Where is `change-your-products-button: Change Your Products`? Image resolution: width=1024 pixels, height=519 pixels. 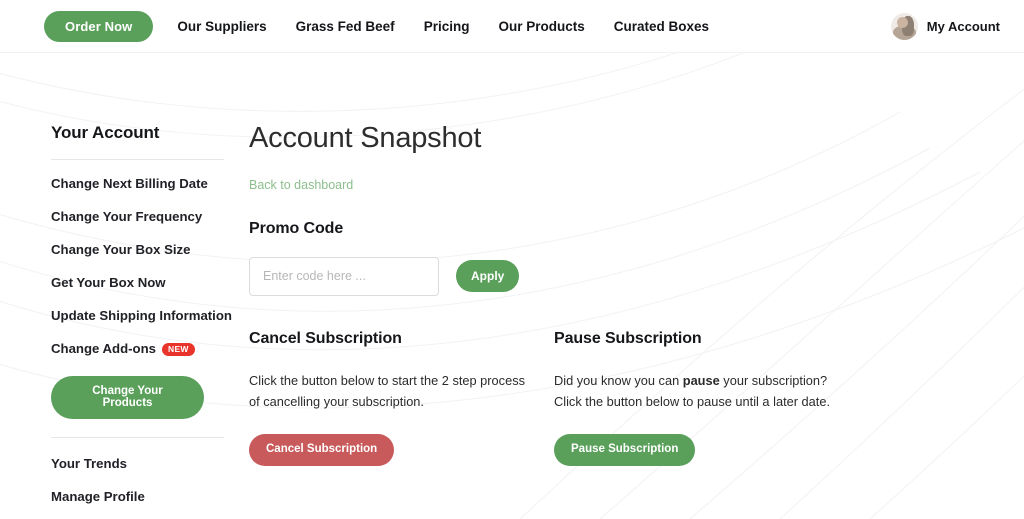 change-your-products-button: Change Your Products is located at coordinates (127, 397).